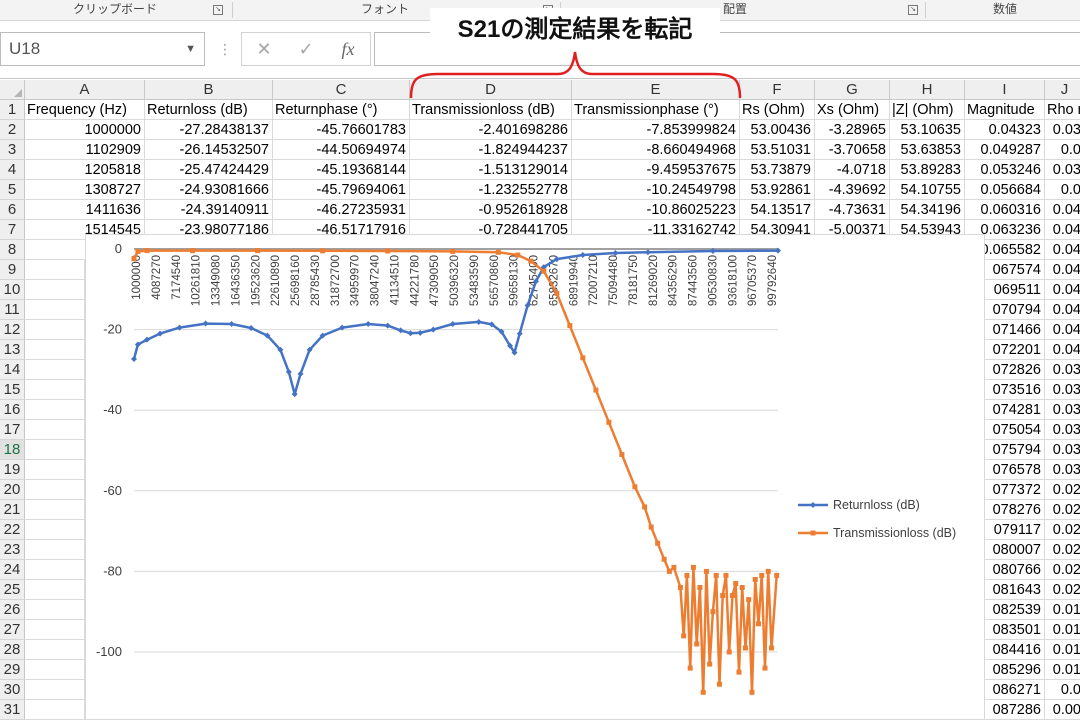 This screenshot has height=720, width=1080. What do you see at coordinates (1015, 490) in the screenshot?
I see `table-cell: 077372` at bounding box center [1015, 490].